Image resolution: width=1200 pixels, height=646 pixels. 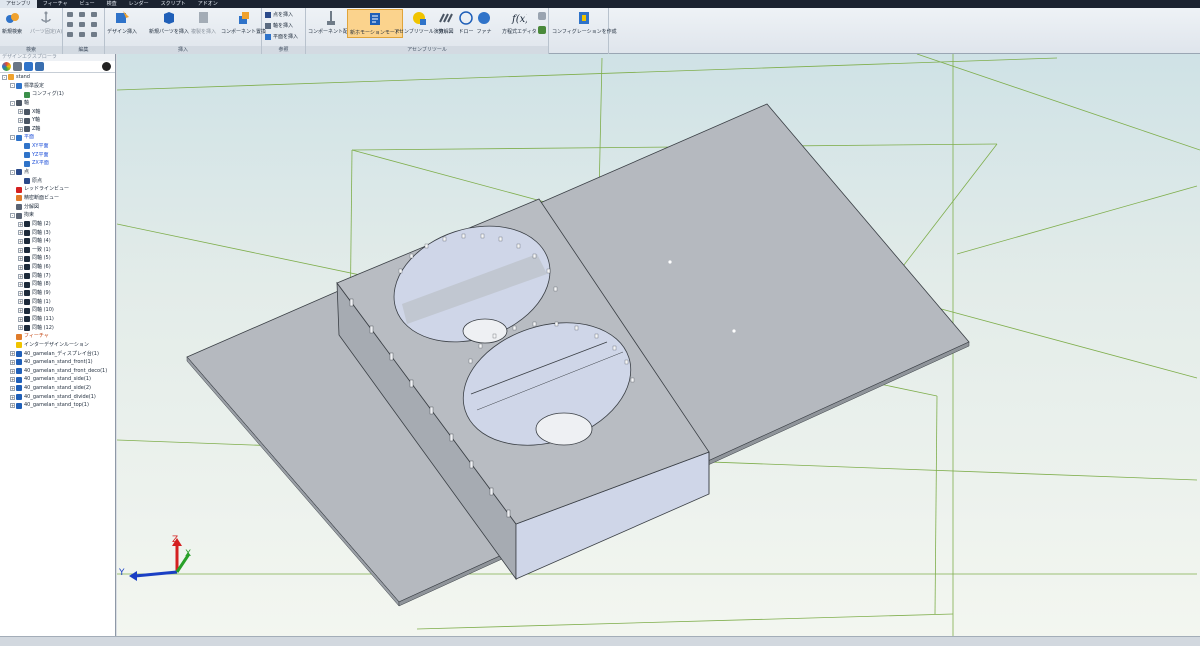 What do you see at coordinates (57, 86) in the screenshot?
I see `tree-item: - 標準設定` at bounding box center [57, 86].